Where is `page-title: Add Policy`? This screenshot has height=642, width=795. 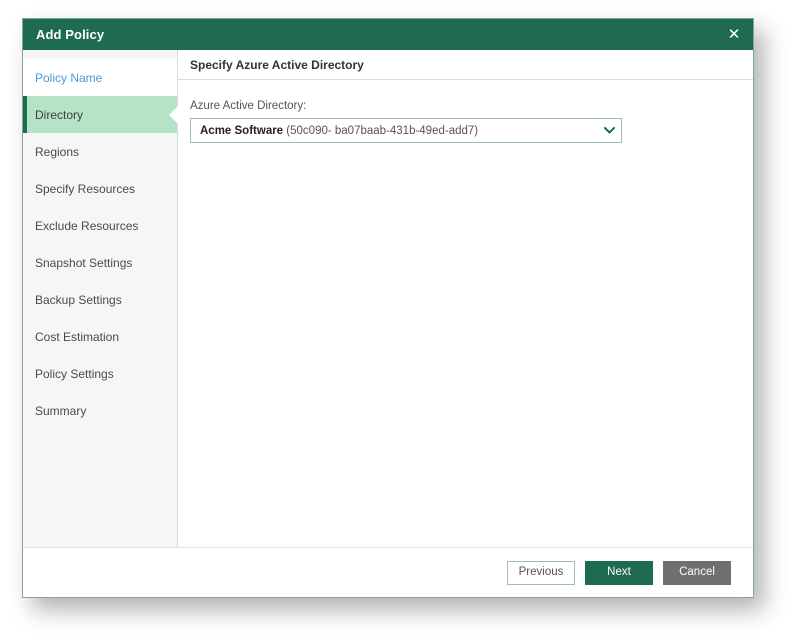 page-title: Add Policy is located at coordinates (70, 34).